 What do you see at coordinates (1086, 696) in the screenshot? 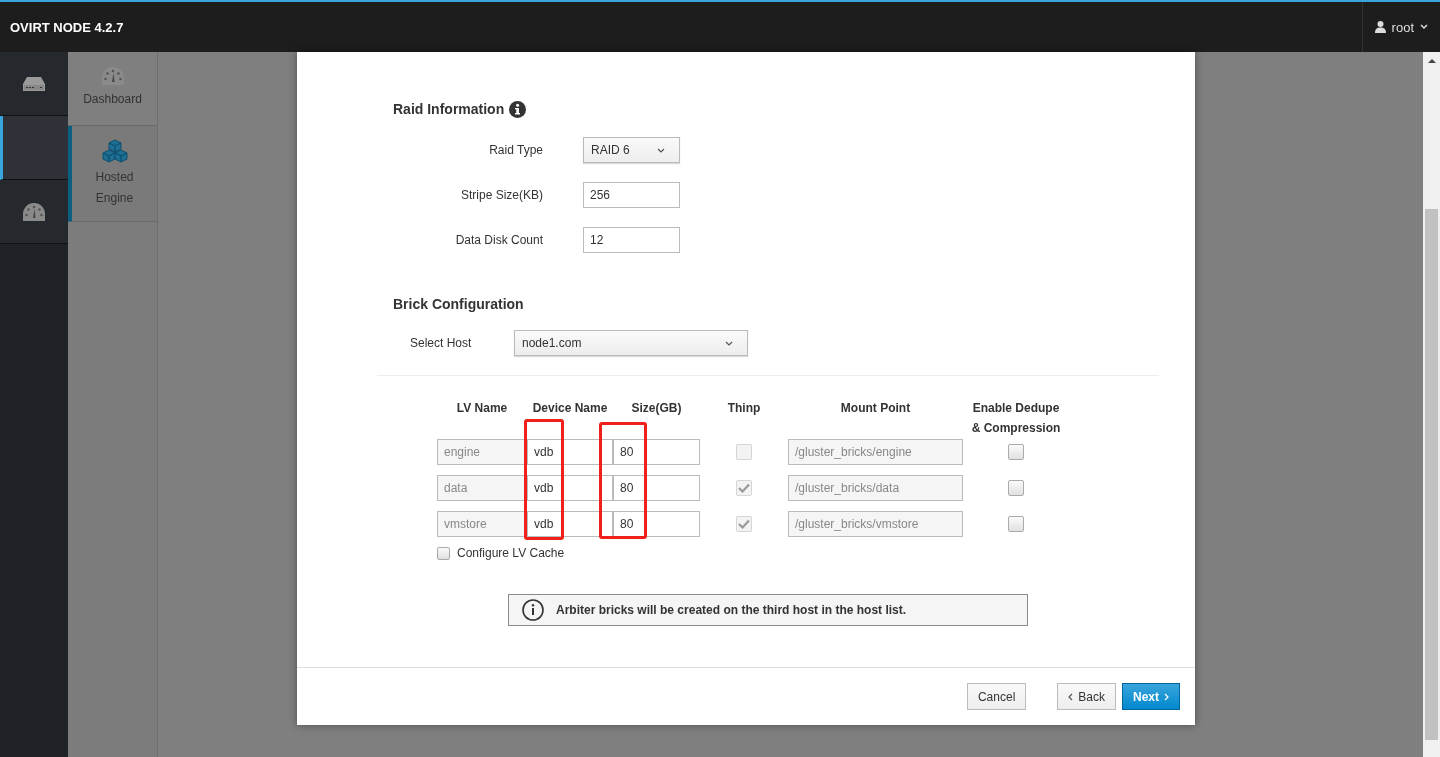
I see `back-button: Back` at bounding box center [1086, 696].